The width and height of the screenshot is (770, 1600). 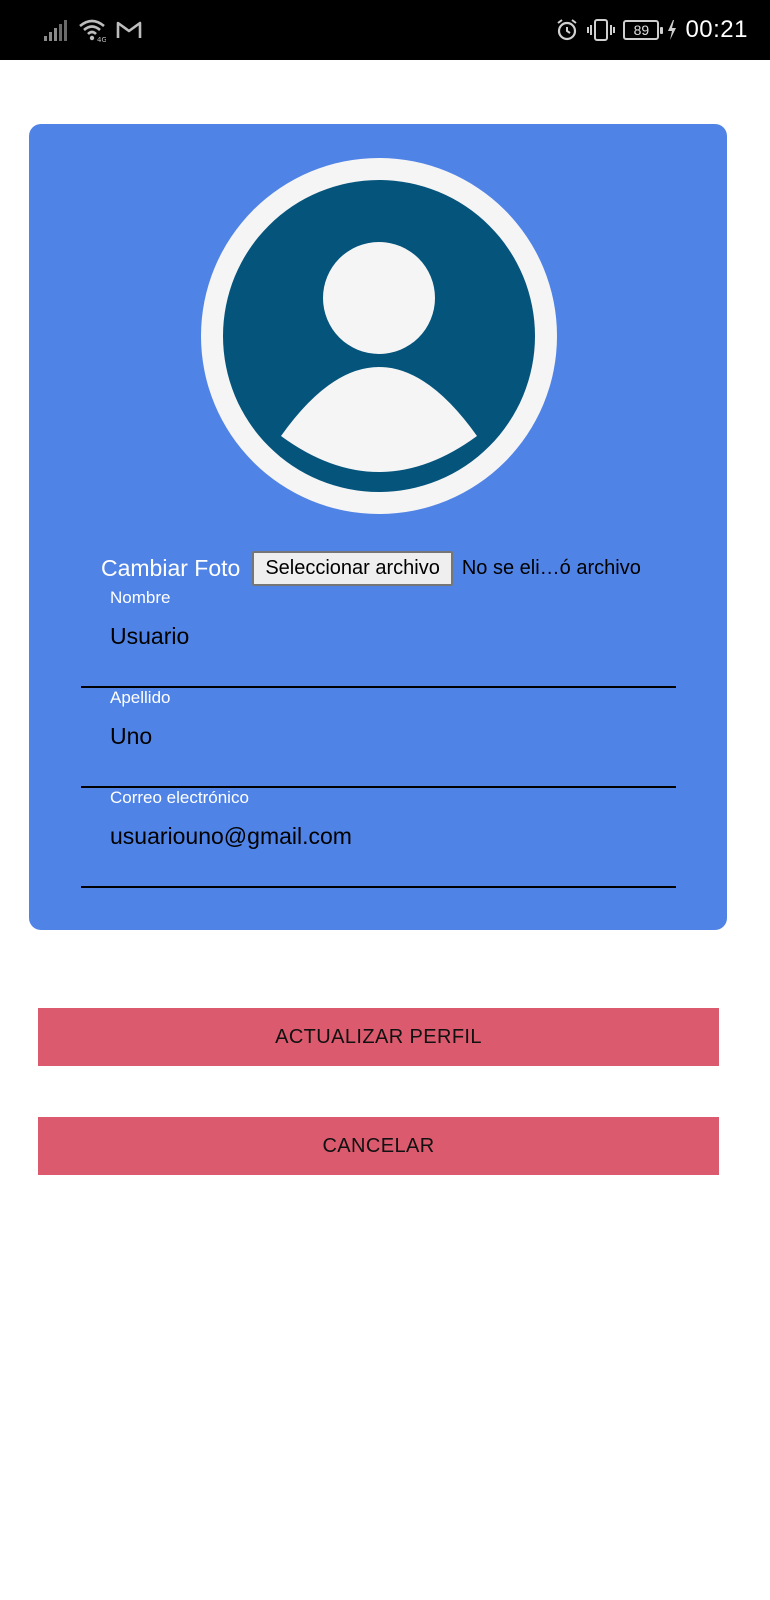 I want to click on select-file-button: Seleccionar archivo, so click(x=352, y=568).